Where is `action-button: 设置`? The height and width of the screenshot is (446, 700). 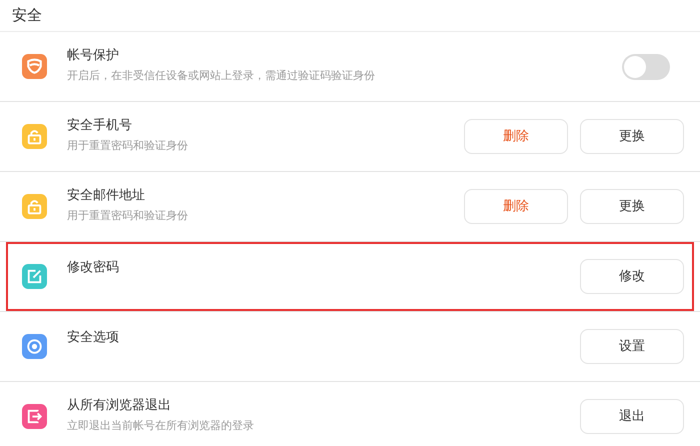
action-button: 设置 is located at coordinates (632, 346).